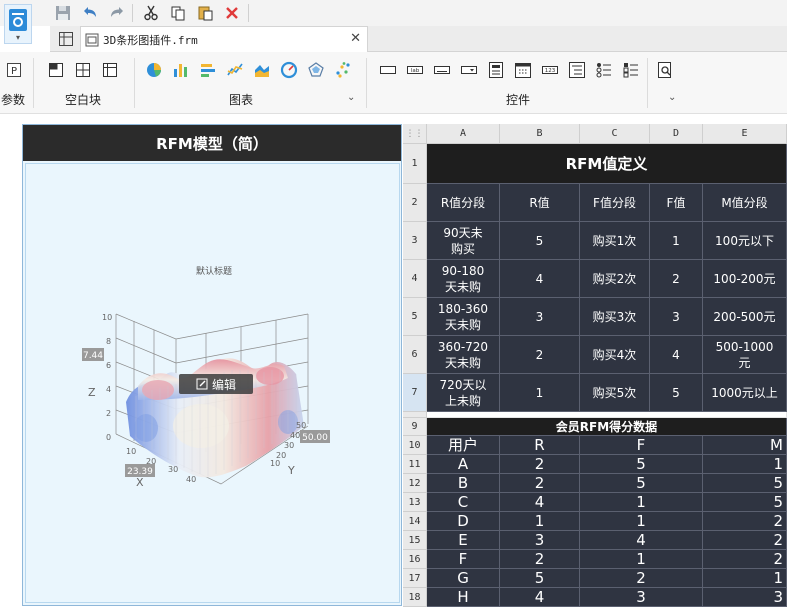 Image resolution: width=787 pixels, height=607 pixels. Describe the element at coordinates (641, 445) in the screenshot. I see `table-header-cell: F` at that location.